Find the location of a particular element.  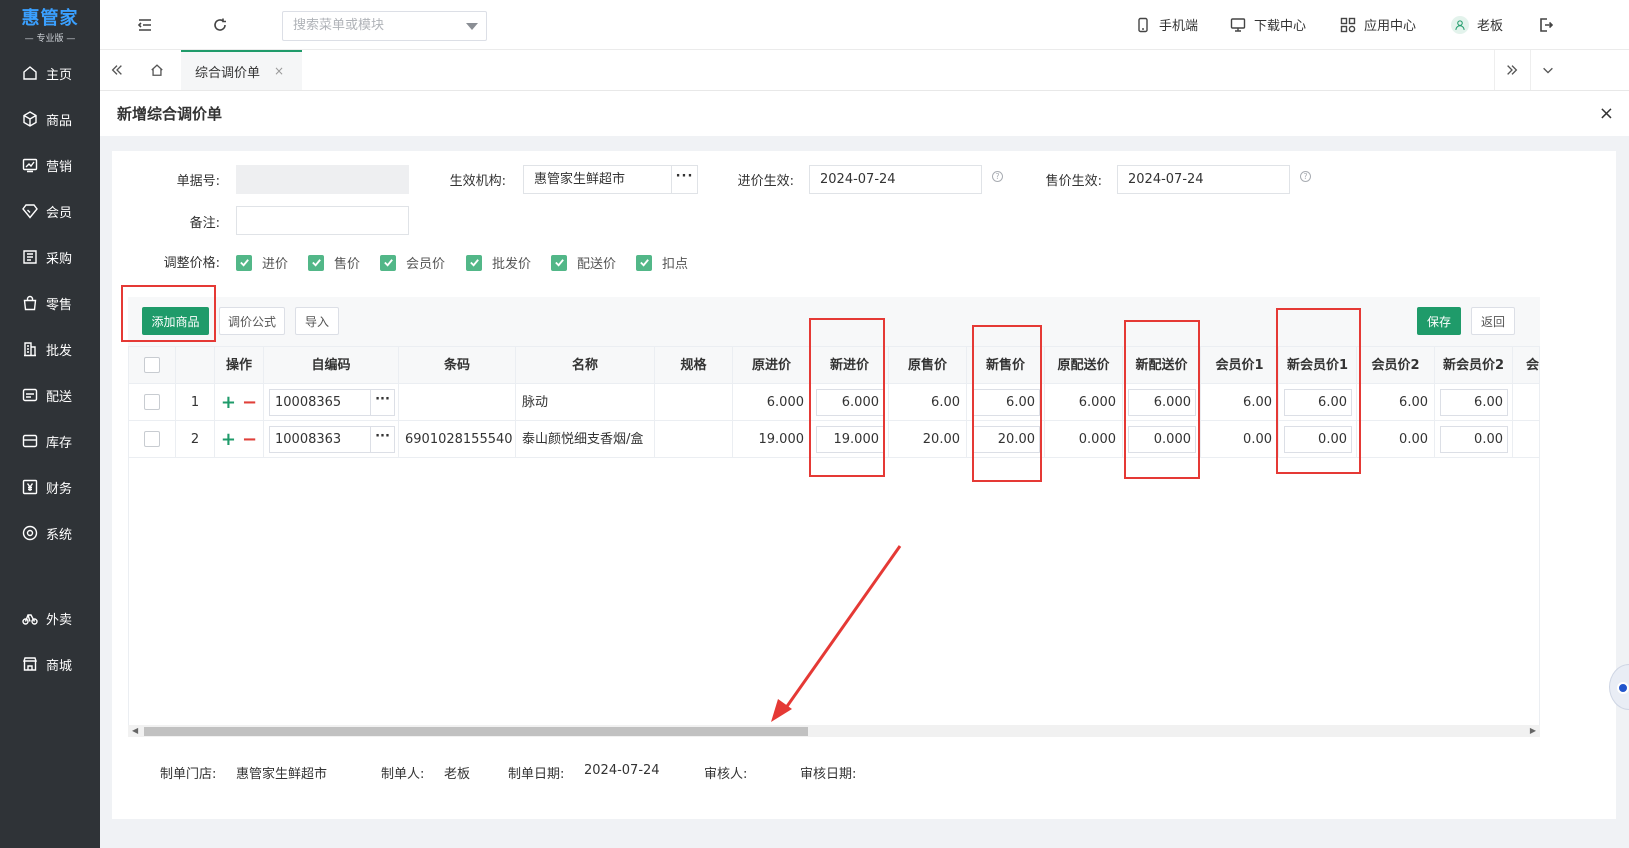

adjust-price-label: 调整价格: is located at coordinates (191, 263).